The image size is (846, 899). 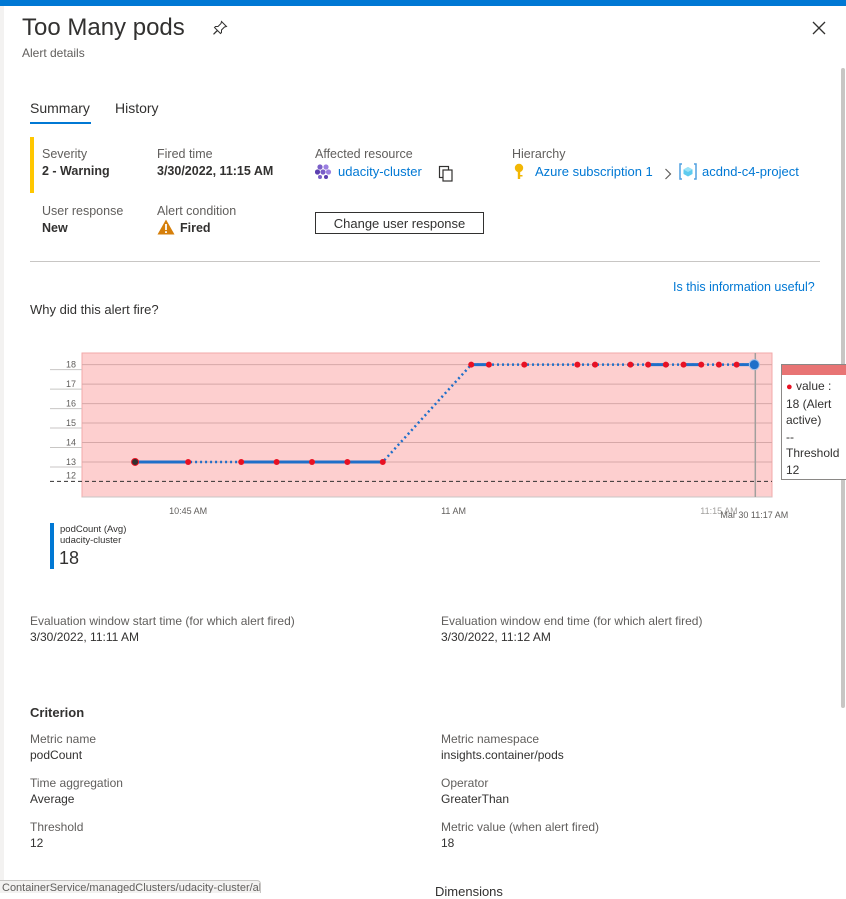 What do you see at coordinates (52, 799) in the screenshot?
I see `time-aggregation-value: Average` at bounding box center [52, 799].